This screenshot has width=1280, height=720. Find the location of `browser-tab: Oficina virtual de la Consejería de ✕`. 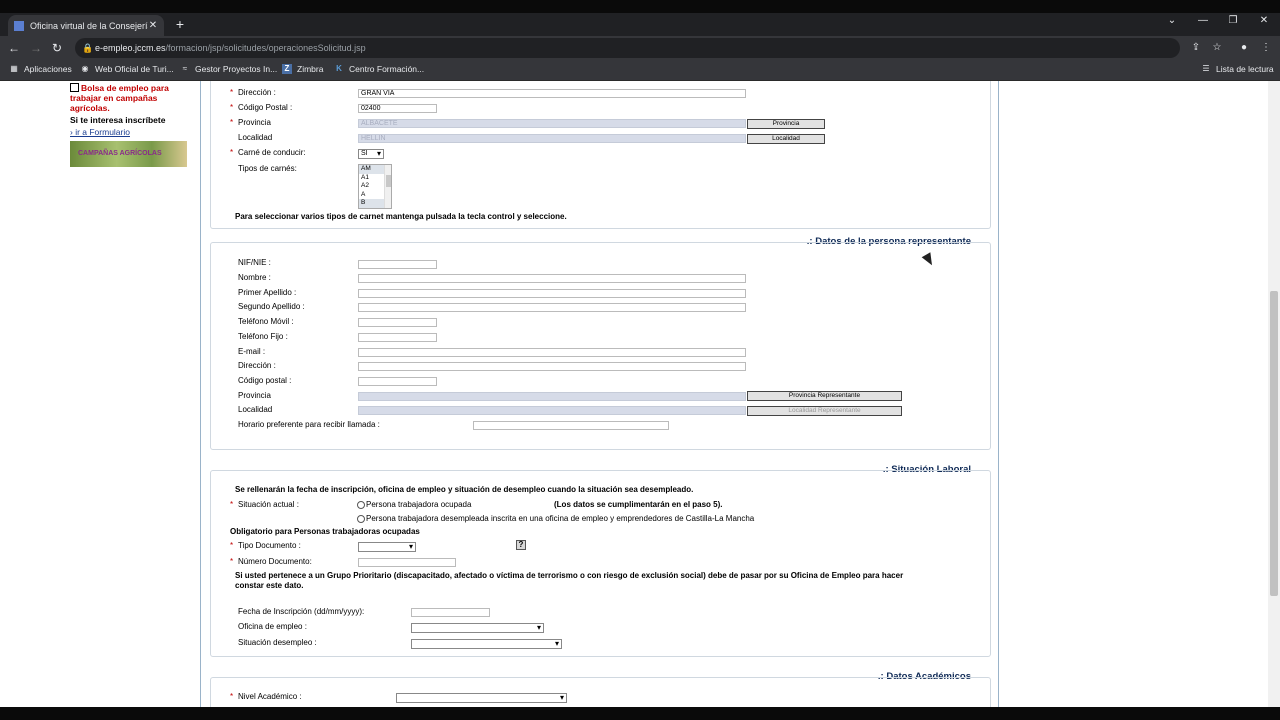

browser-tab: Oficina virtual de la Consejería de ✕ is located at coordinates (86, 25).